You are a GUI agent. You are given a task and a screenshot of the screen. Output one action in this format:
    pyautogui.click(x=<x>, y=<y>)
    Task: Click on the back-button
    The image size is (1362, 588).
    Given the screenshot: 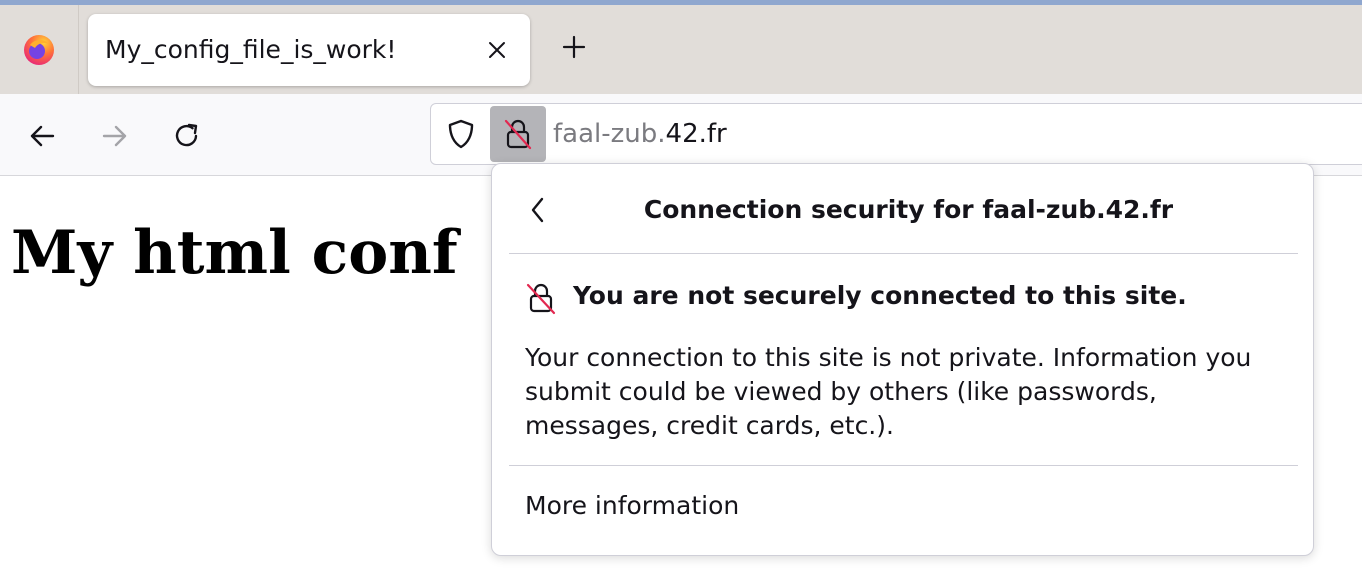 What is the action you would take?
    pyautogui.click(x=42, y=136)
    